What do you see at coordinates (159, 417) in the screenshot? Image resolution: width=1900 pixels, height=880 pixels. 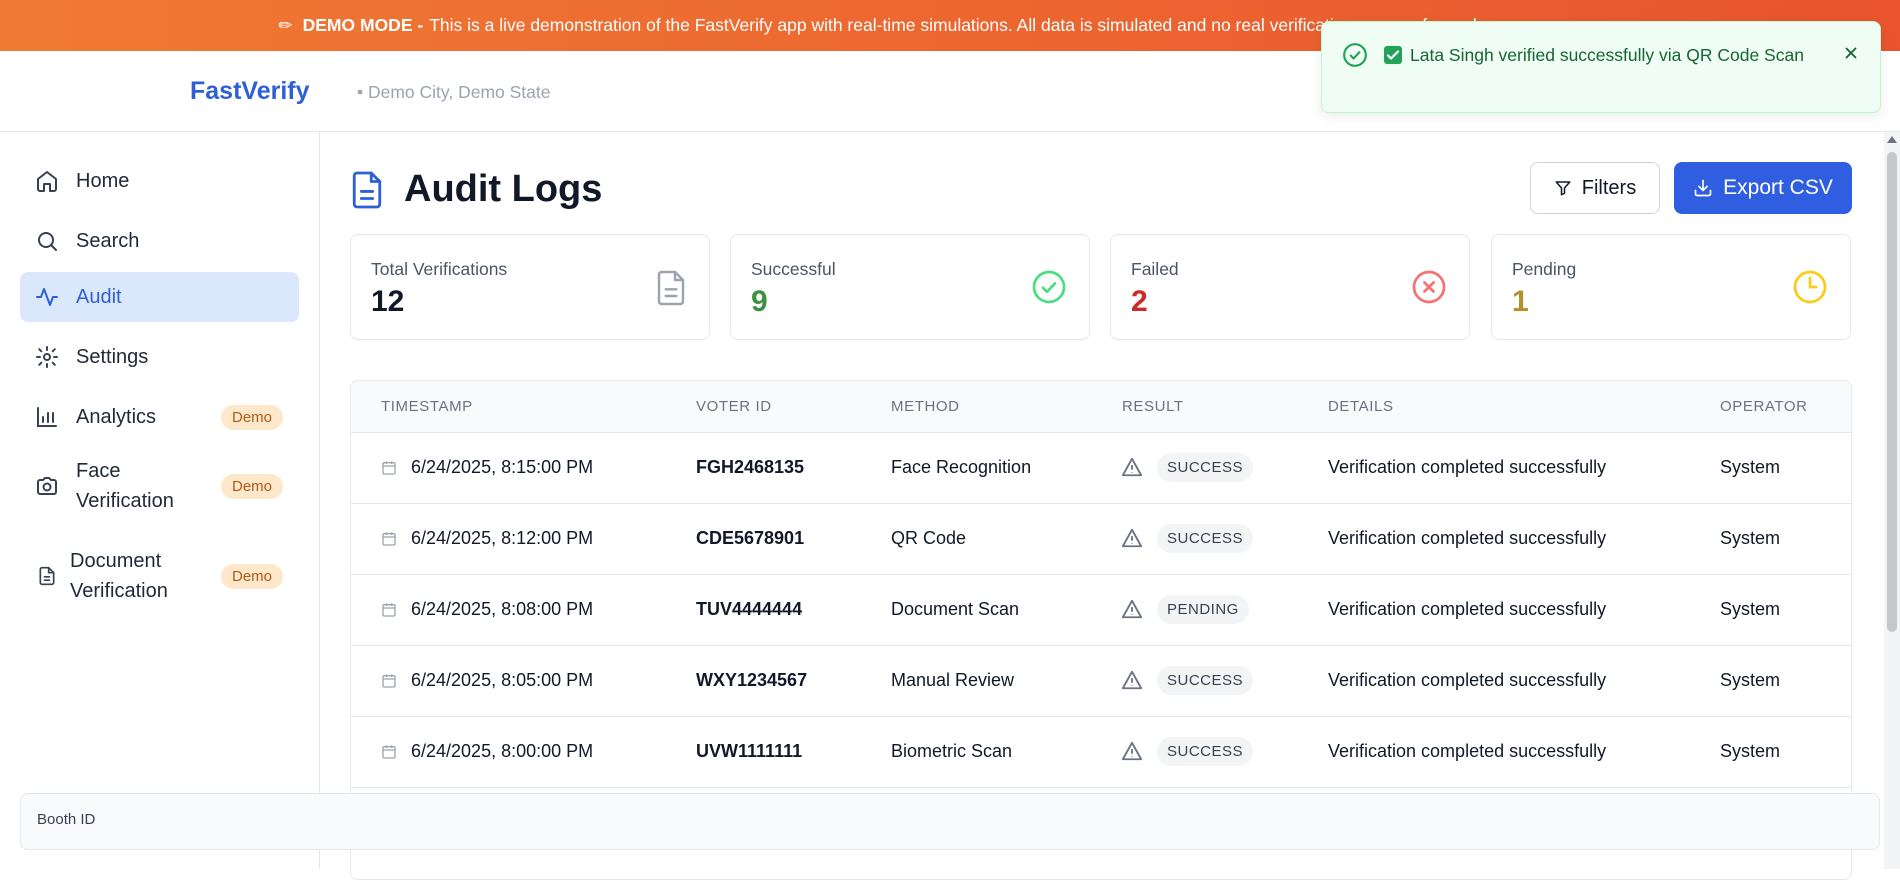 I see `sidebar-item-analytics: Analytics Demo` at bounding box center [159, 417].